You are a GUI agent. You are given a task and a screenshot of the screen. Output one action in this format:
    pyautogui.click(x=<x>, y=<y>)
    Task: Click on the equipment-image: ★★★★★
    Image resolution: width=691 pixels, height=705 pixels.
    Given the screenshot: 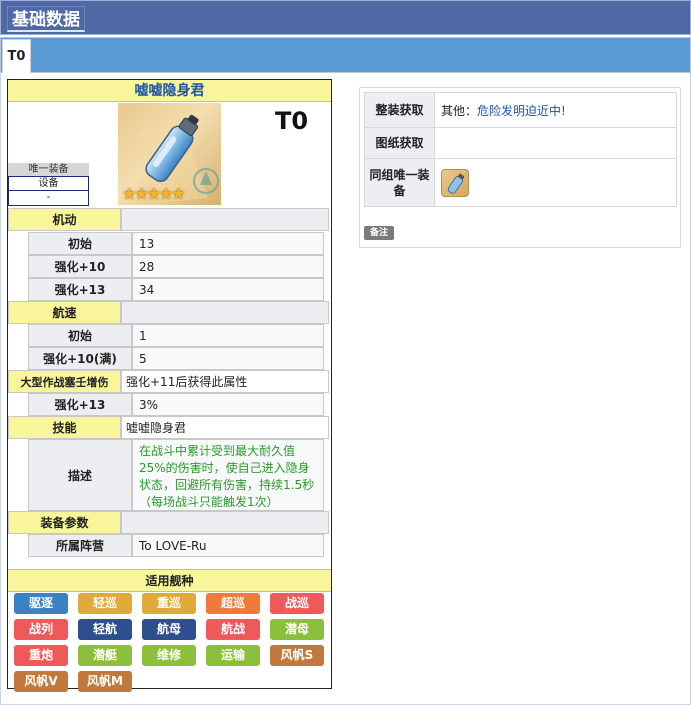 What is the action you would take?
    pyautogui.click(x=169, y=154)
    